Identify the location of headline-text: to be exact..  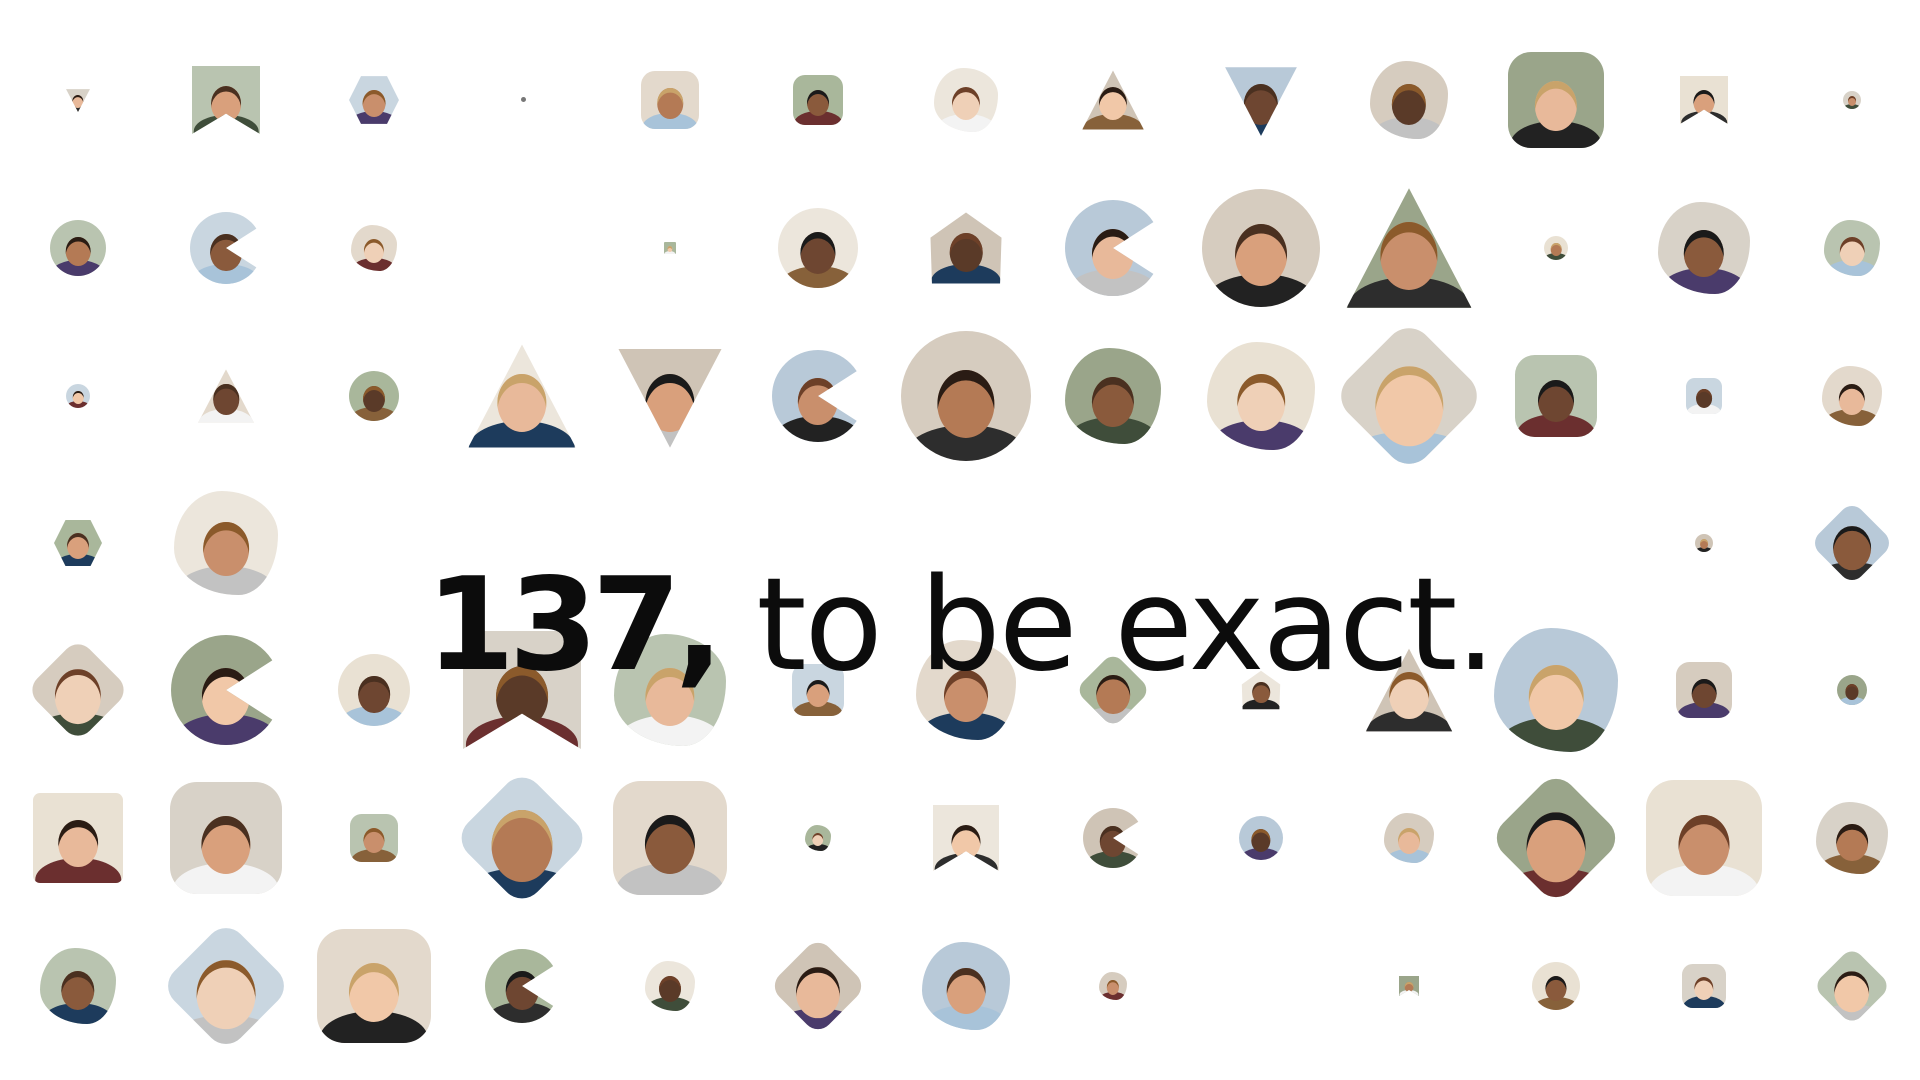
(1106, 625).